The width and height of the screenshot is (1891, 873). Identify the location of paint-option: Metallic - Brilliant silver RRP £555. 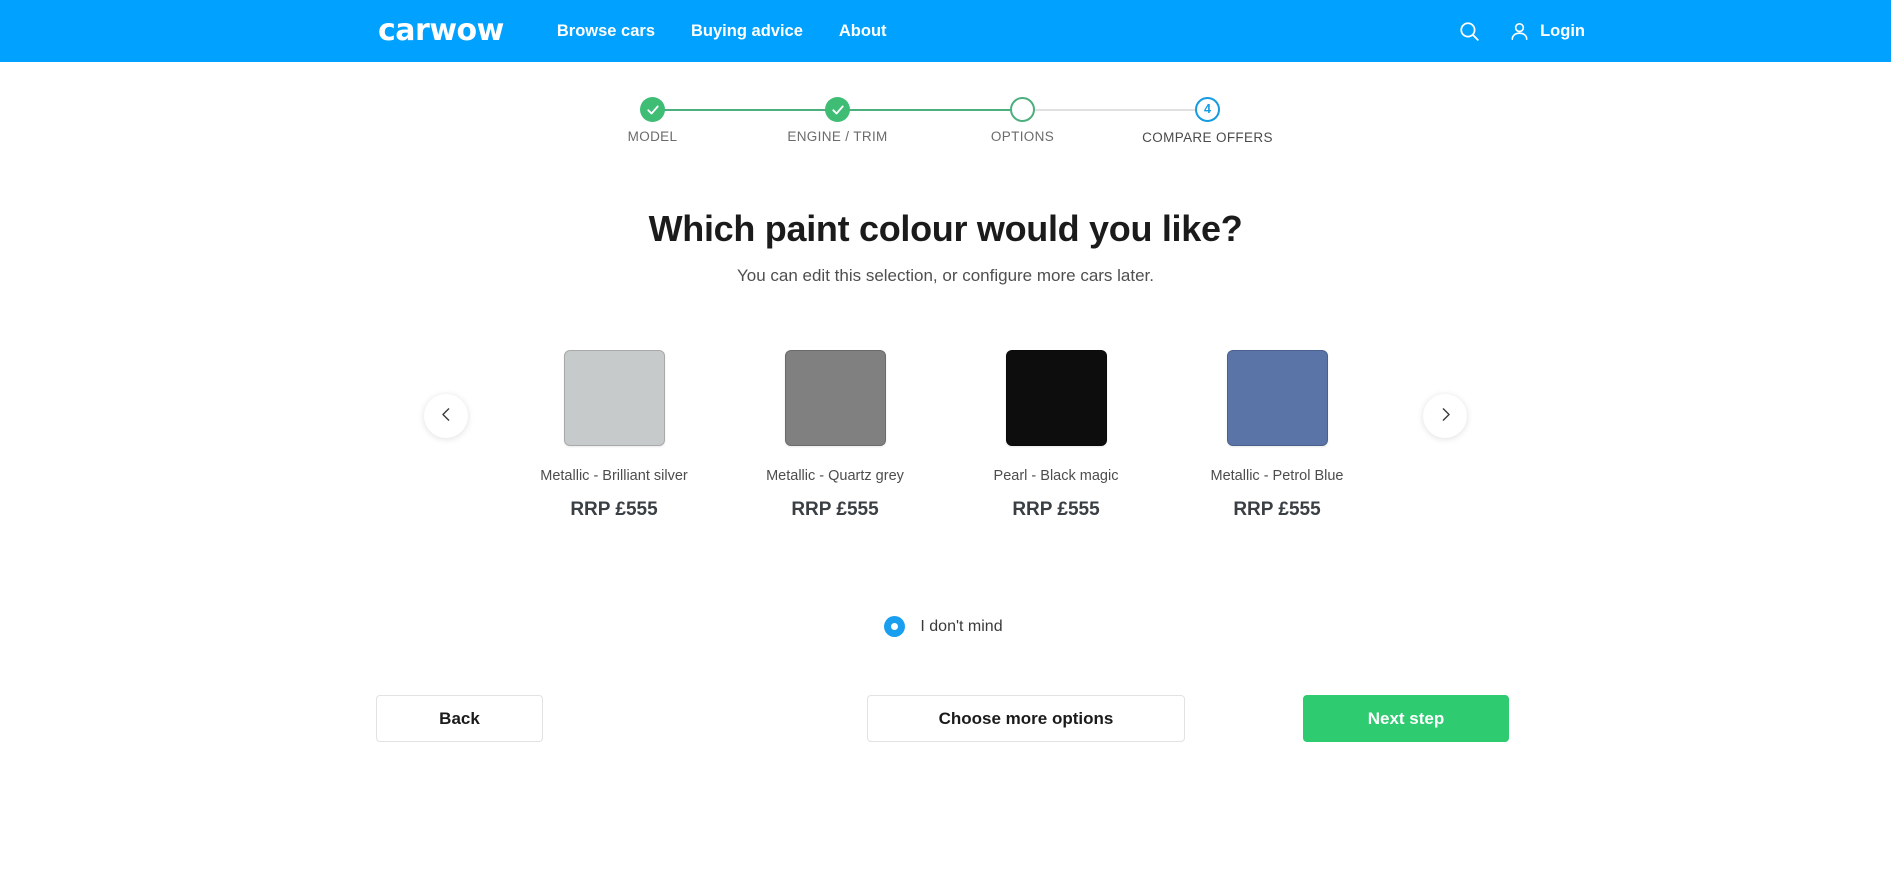
(614, 435).